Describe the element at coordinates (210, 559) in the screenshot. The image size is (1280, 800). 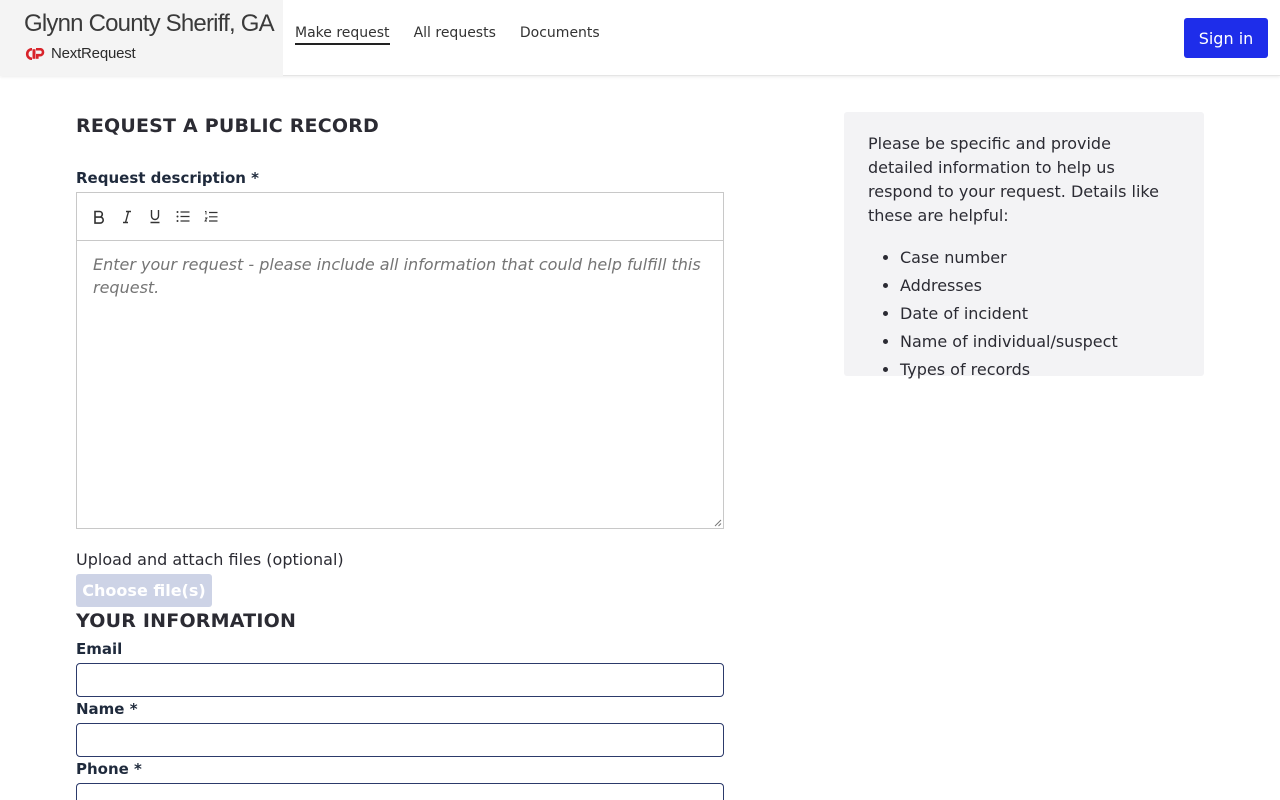
I see `upload-files-label: Upload and attach files (optional)` at that location.